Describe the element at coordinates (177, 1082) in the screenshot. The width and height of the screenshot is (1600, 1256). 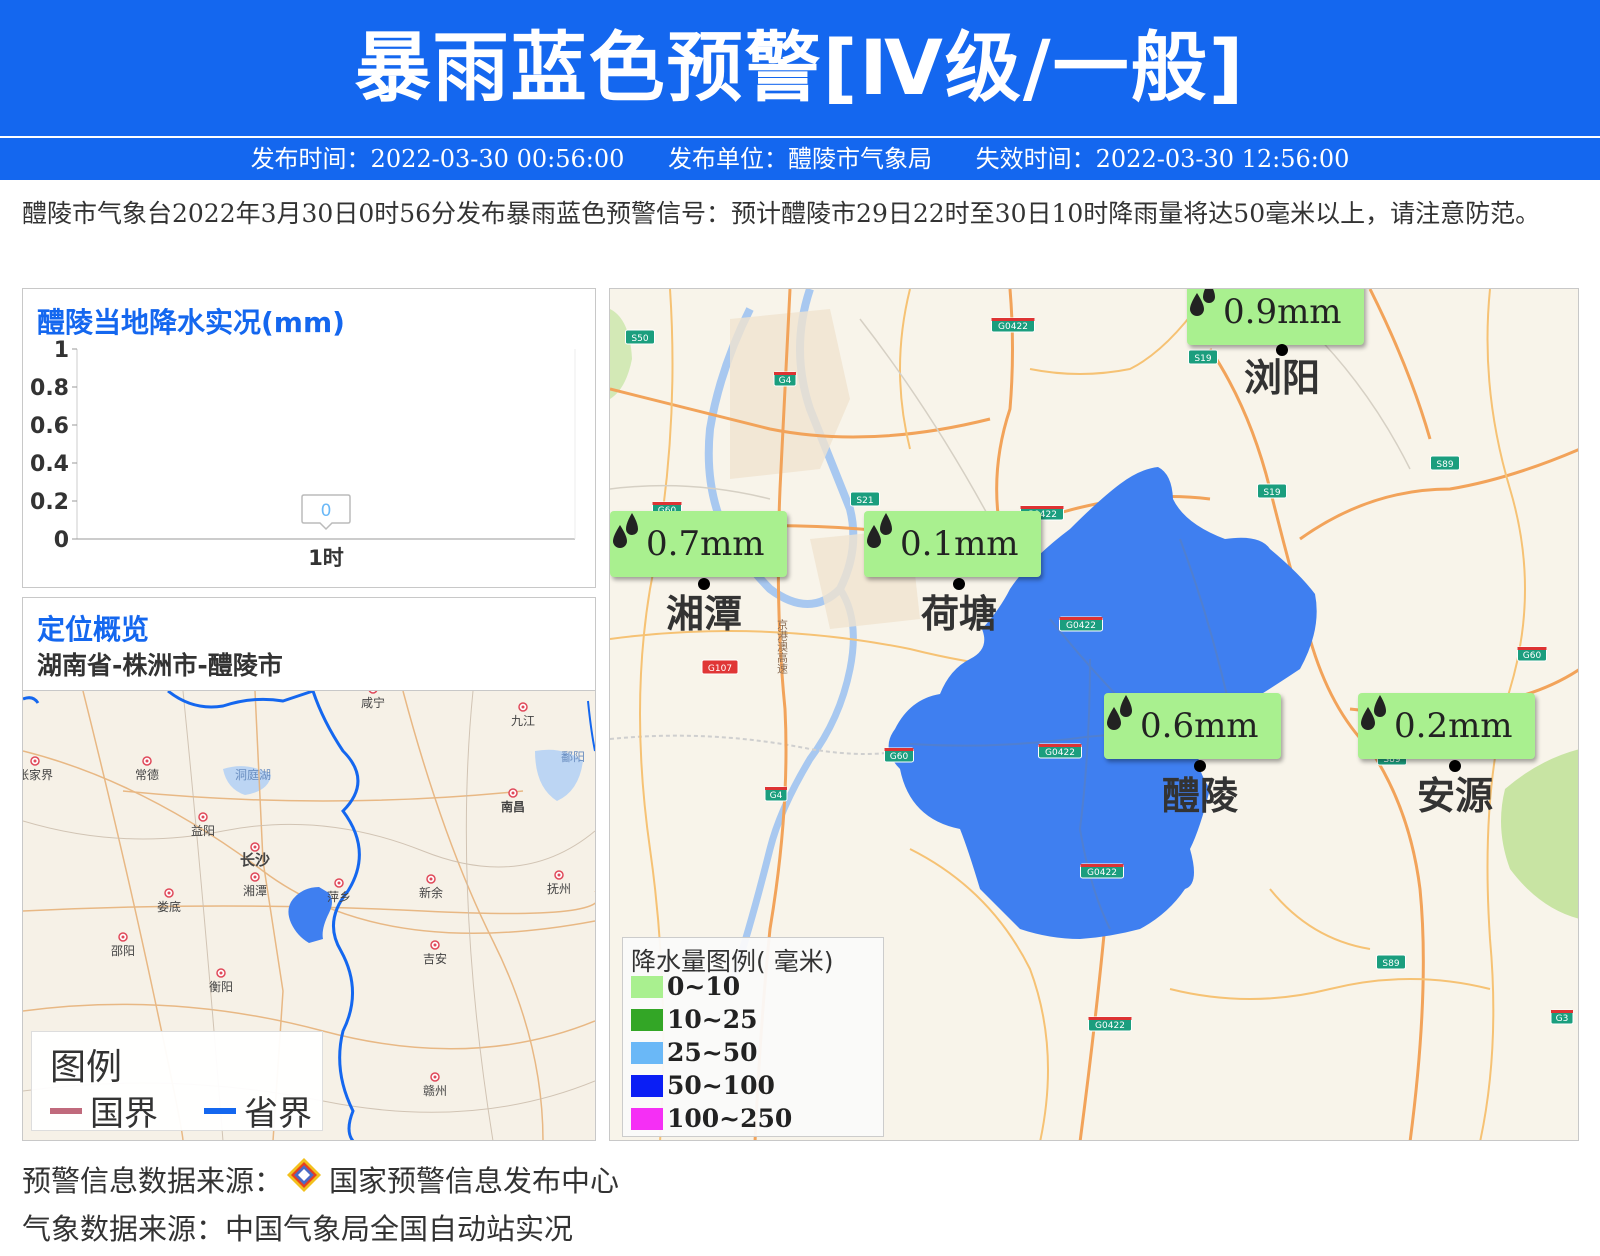
I see `overview-legend: 图例 国界 省界` at that location.